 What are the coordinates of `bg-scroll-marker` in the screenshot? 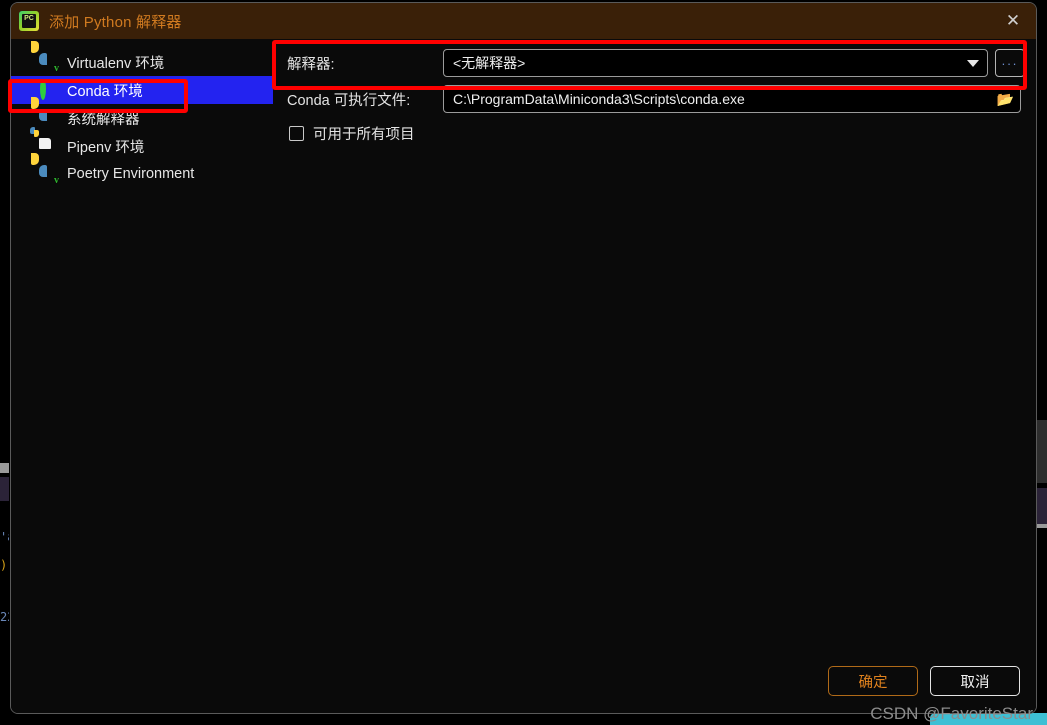 It's located at (4, 468).